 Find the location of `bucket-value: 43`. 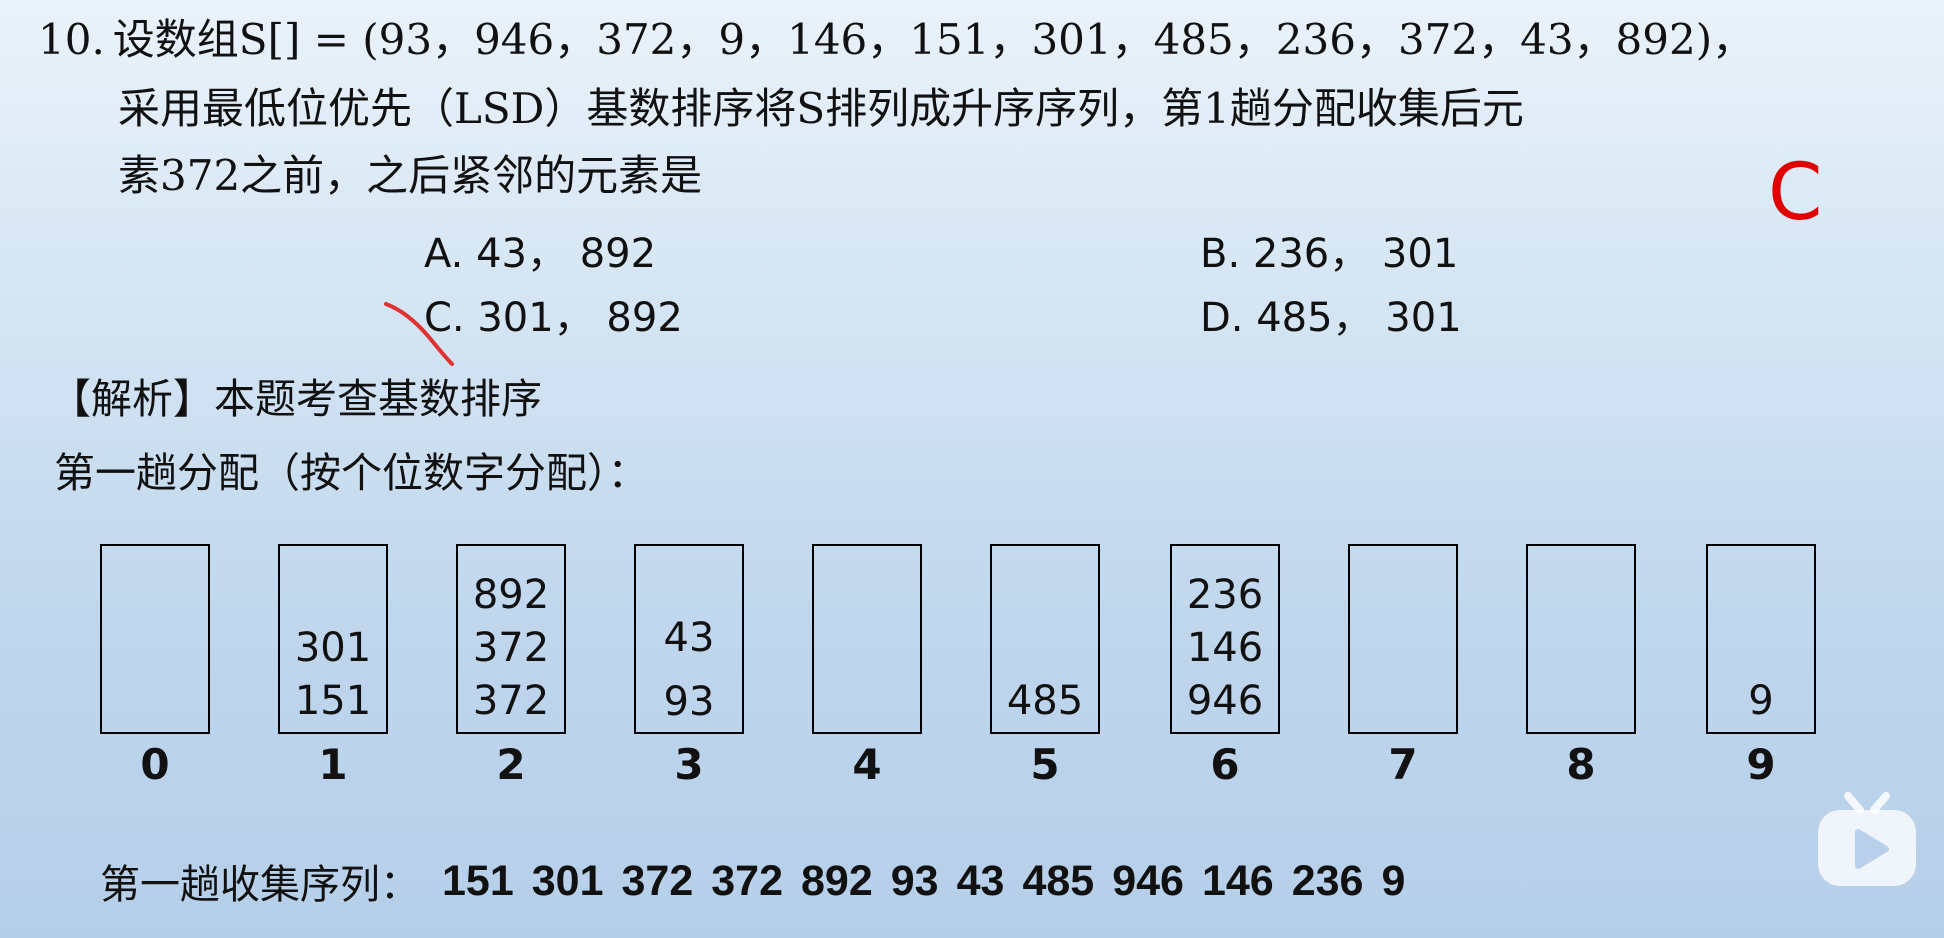

bucket-value: 43 is located at coordinates (689, 638).